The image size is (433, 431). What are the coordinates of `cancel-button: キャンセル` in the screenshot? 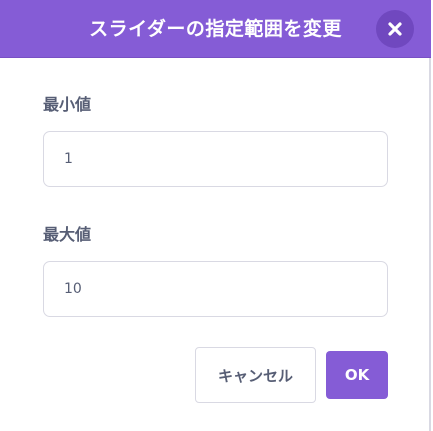 It's located at (255, 375).